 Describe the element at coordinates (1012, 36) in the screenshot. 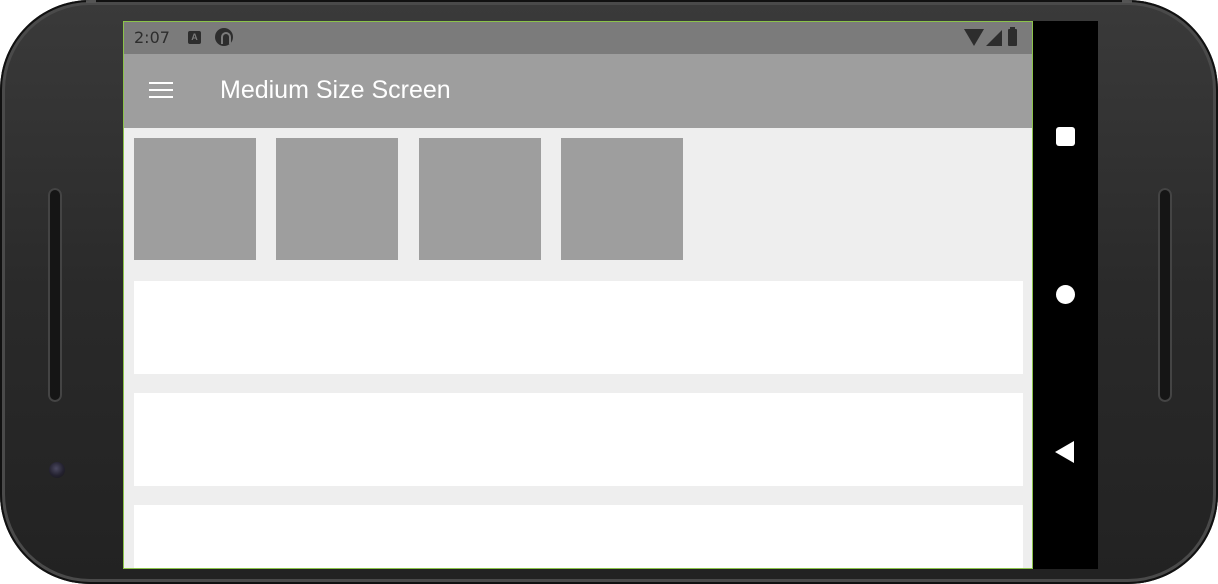

I see `battery-icon` at that location.